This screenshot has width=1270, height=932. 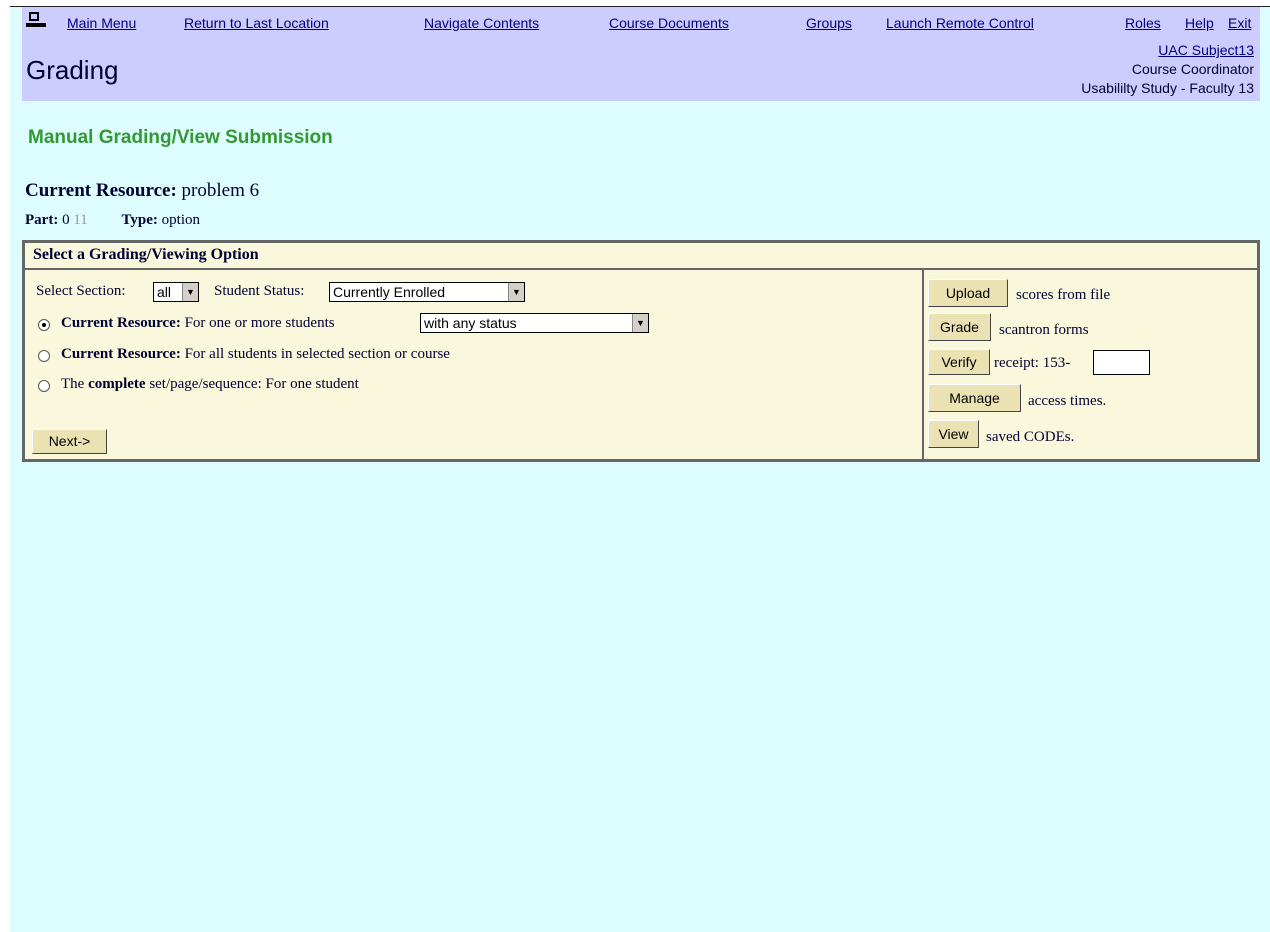 I want to click on nav-course-documents: Course Documents, so click(x=669, y=23).